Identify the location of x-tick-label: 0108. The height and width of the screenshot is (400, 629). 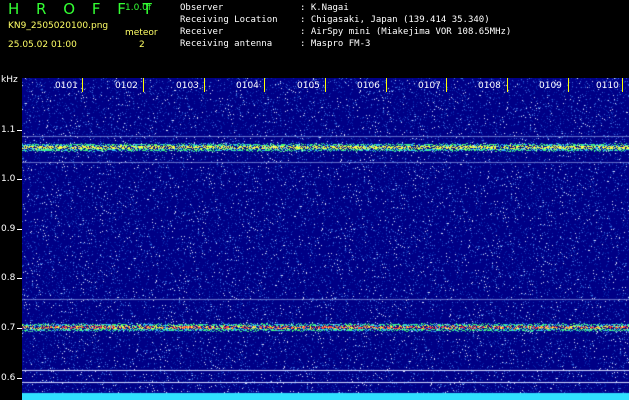
(489, 86).